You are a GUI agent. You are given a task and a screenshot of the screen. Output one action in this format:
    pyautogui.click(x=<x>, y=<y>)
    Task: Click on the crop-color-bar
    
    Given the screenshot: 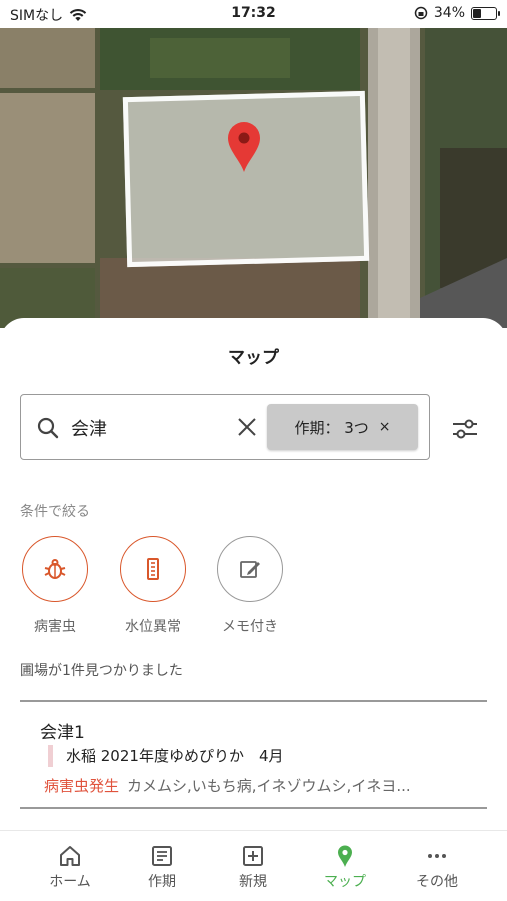 What is the action you would take?
    pyautogui.click(x=50, y=756)
    